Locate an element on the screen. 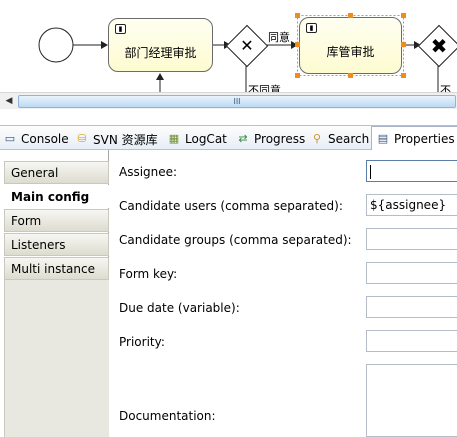  tab-progress: ⇄ Progress is located at coordinates (270, 139).